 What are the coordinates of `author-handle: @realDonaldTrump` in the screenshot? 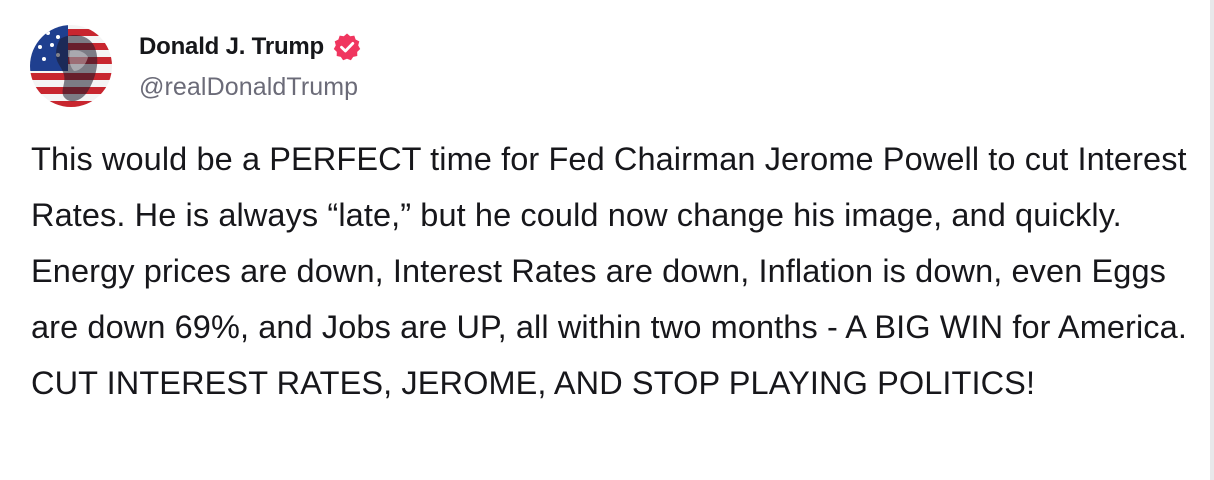 It's located at (250, 87).